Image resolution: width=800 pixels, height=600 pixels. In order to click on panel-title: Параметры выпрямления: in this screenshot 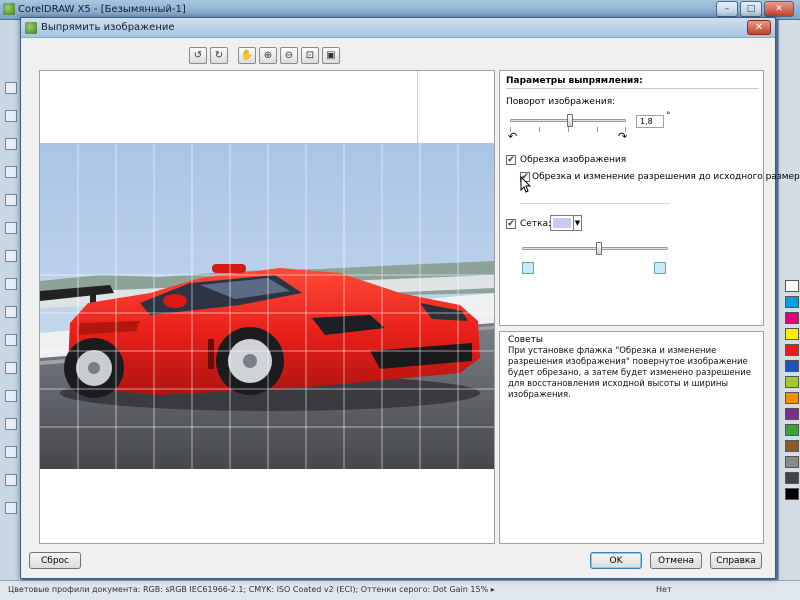, I will do `click(574, 81)`.